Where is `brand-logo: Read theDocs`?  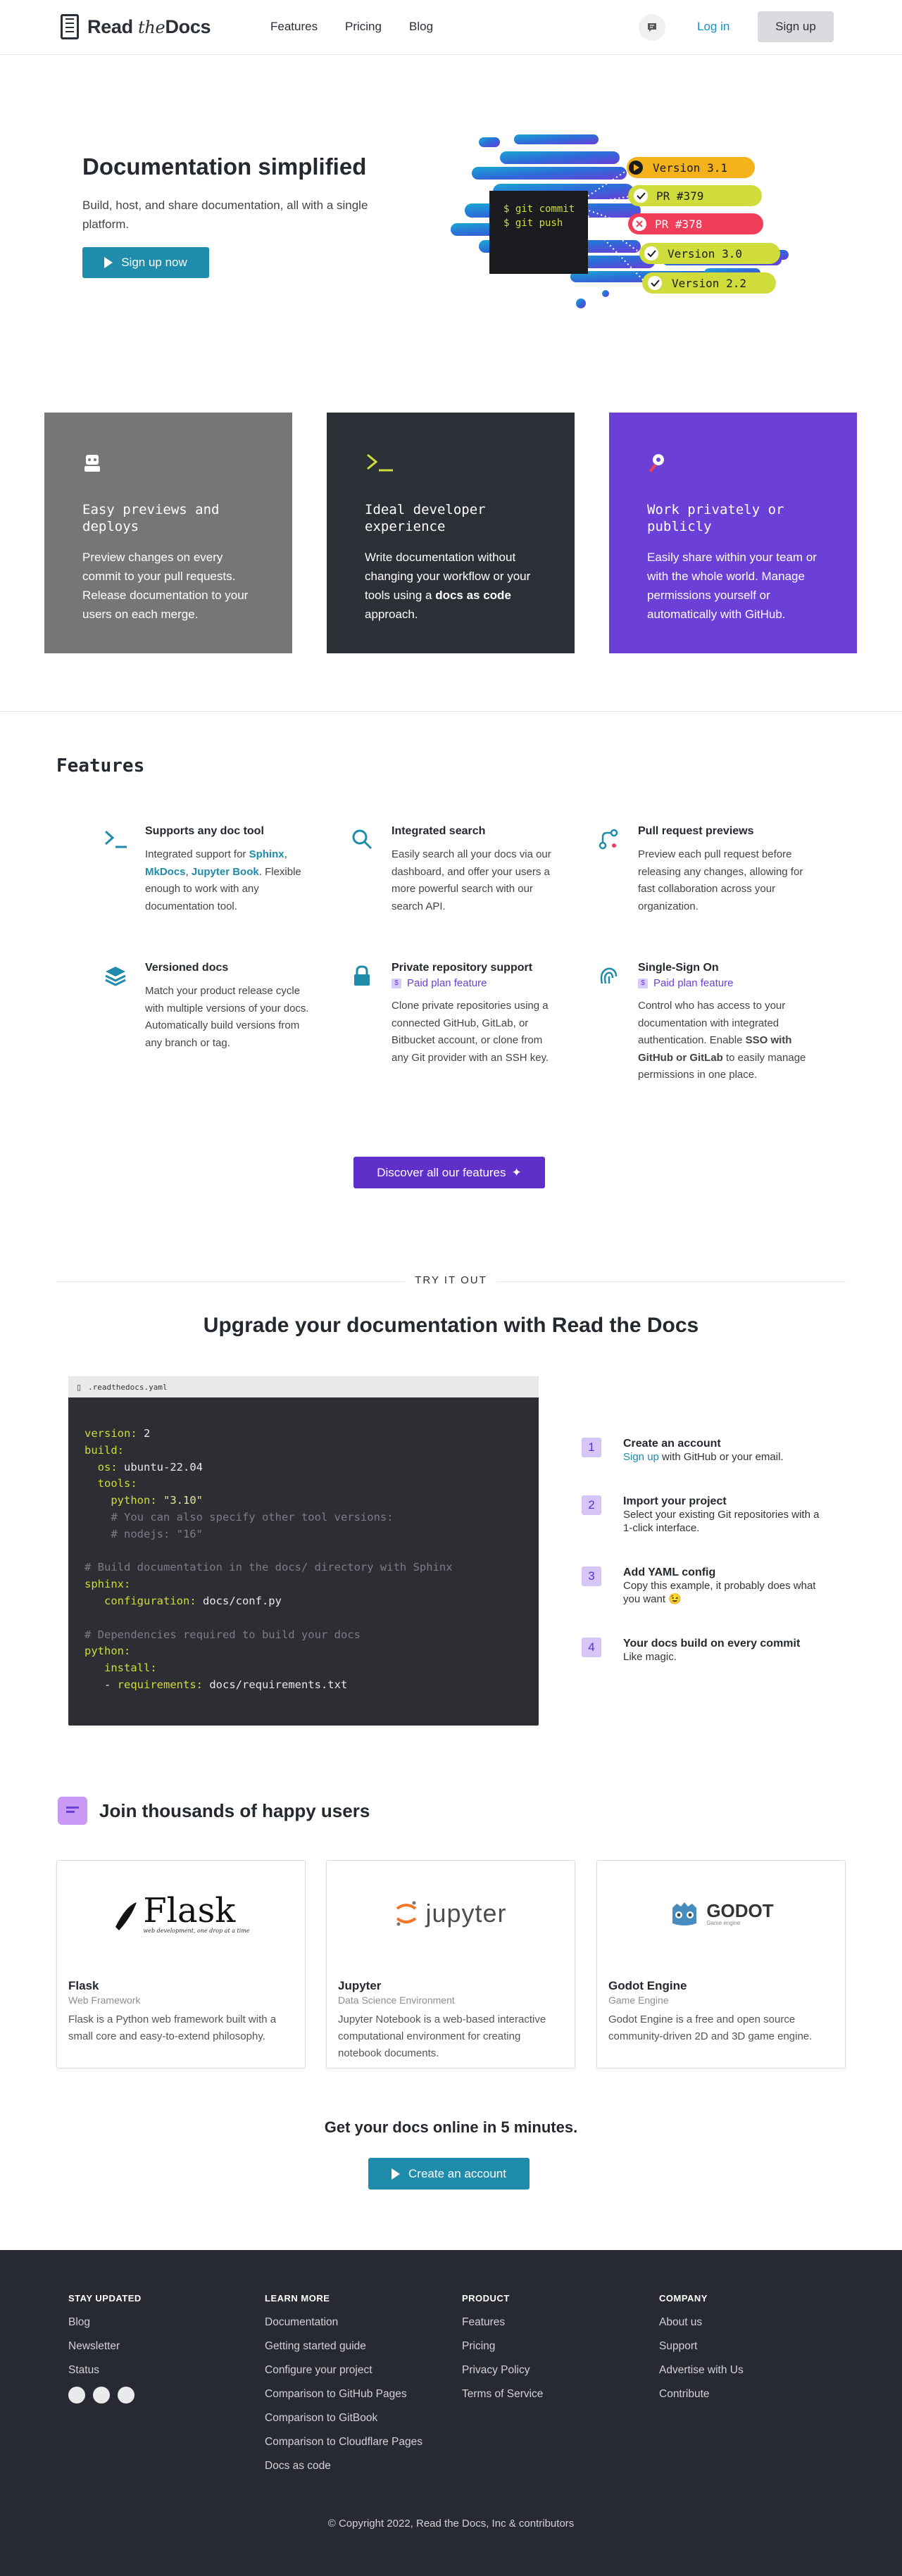 brand-logo: Read theDocs is located at coordinates (136, 26).